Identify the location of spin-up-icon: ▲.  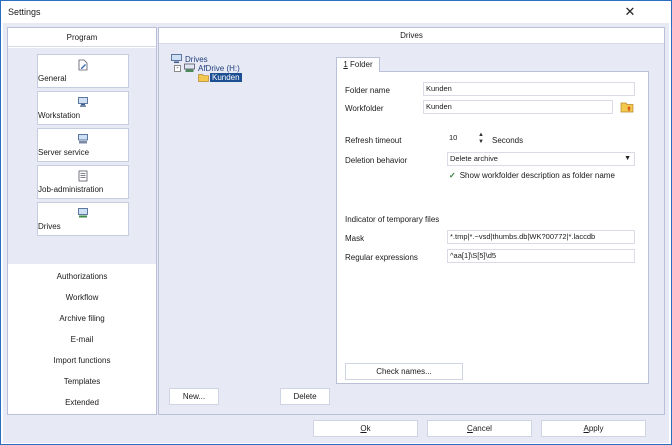
(481, 135).